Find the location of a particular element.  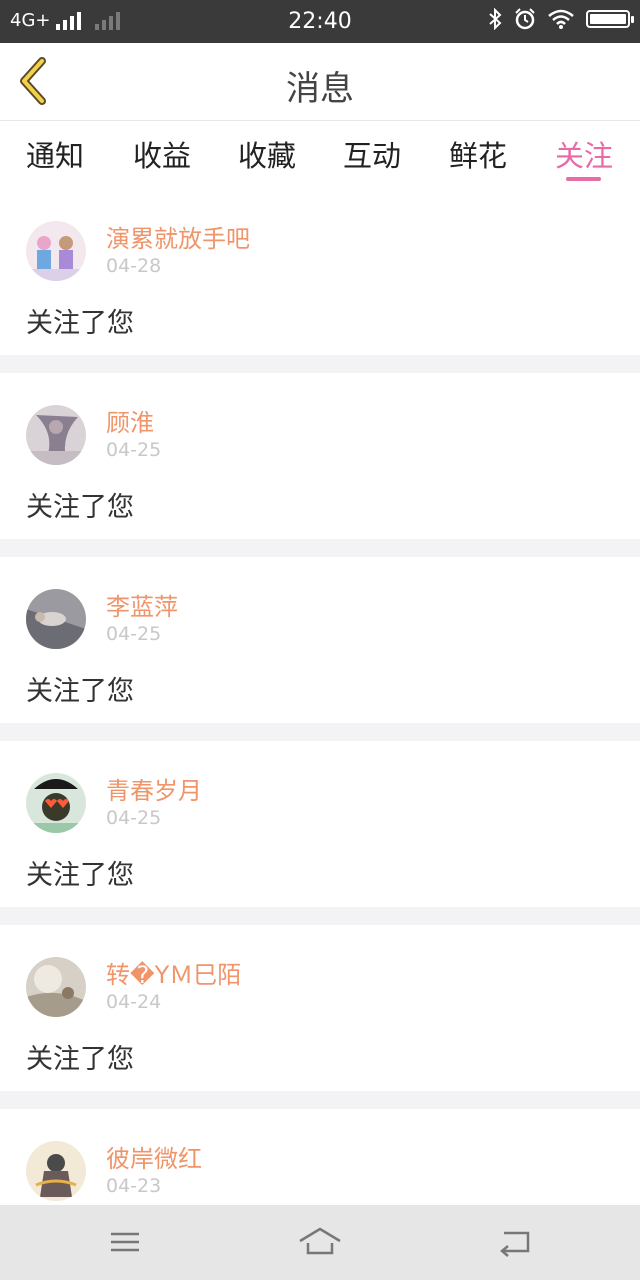

list-item: 演累就放手吧 04-28 关注了您 is located at coordinates (320, 272).